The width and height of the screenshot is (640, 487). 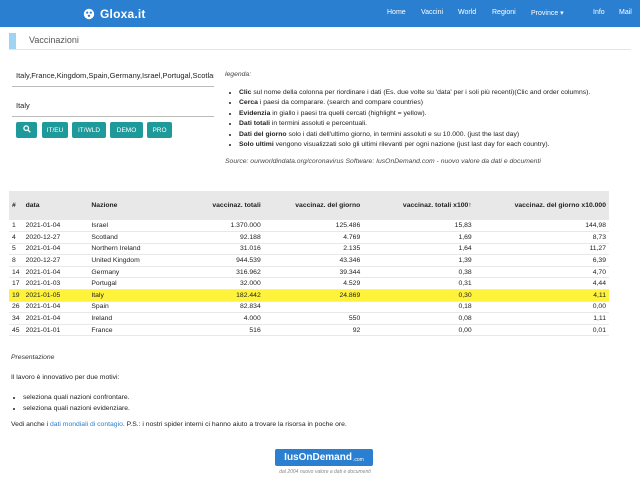 What do you see at coordinates (138, 330) in the screenshot?
I see `country-cell: France` at bounding box center [138, 330].